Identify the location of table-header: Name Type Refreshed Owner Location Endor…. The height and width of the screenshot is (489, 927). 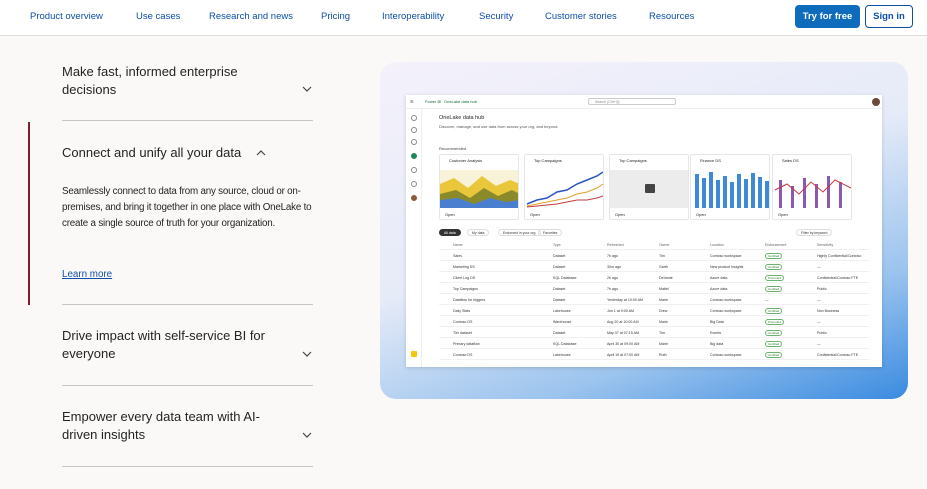
(654, 245).